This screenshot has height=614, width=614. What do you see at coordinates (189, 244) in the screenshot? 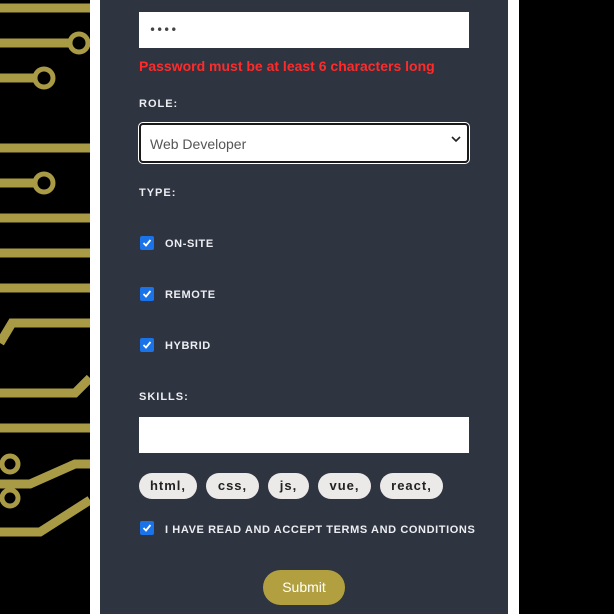
I see `onsite-label: ON-SITE` at bounding box center [189, 244].